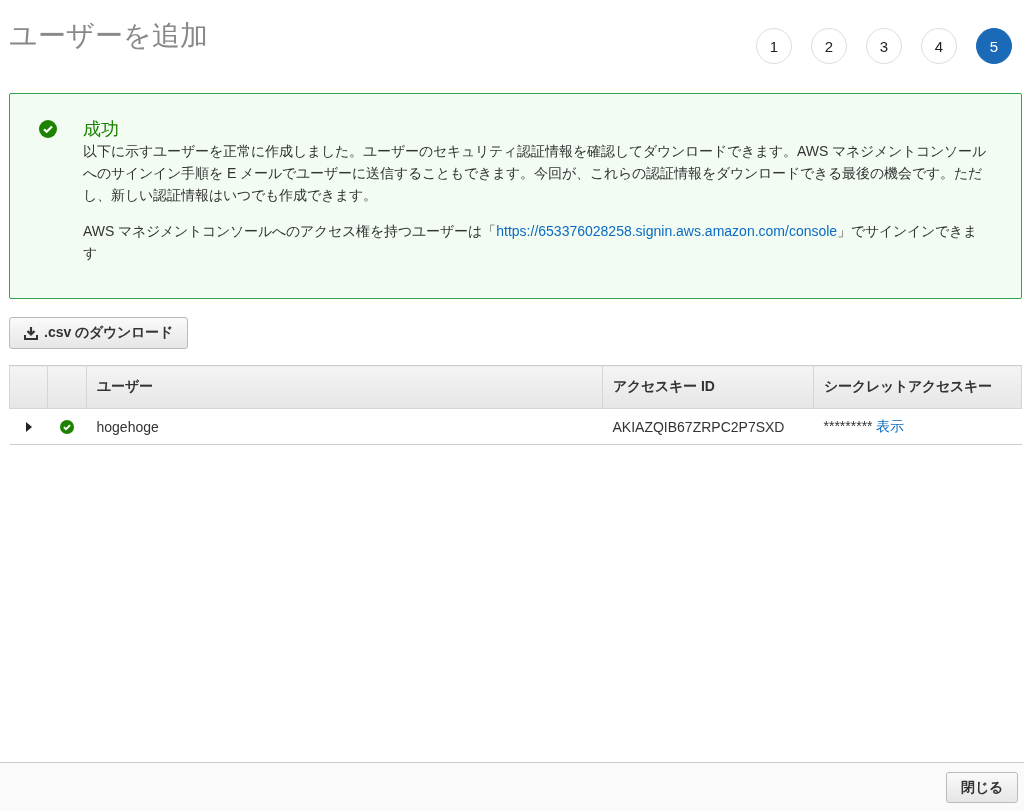  Describe the element at coordinates (698, 426) in the screenshot. I see `access-key-id: AKIAZQIB67ZRPC2P7SXD` at that location.